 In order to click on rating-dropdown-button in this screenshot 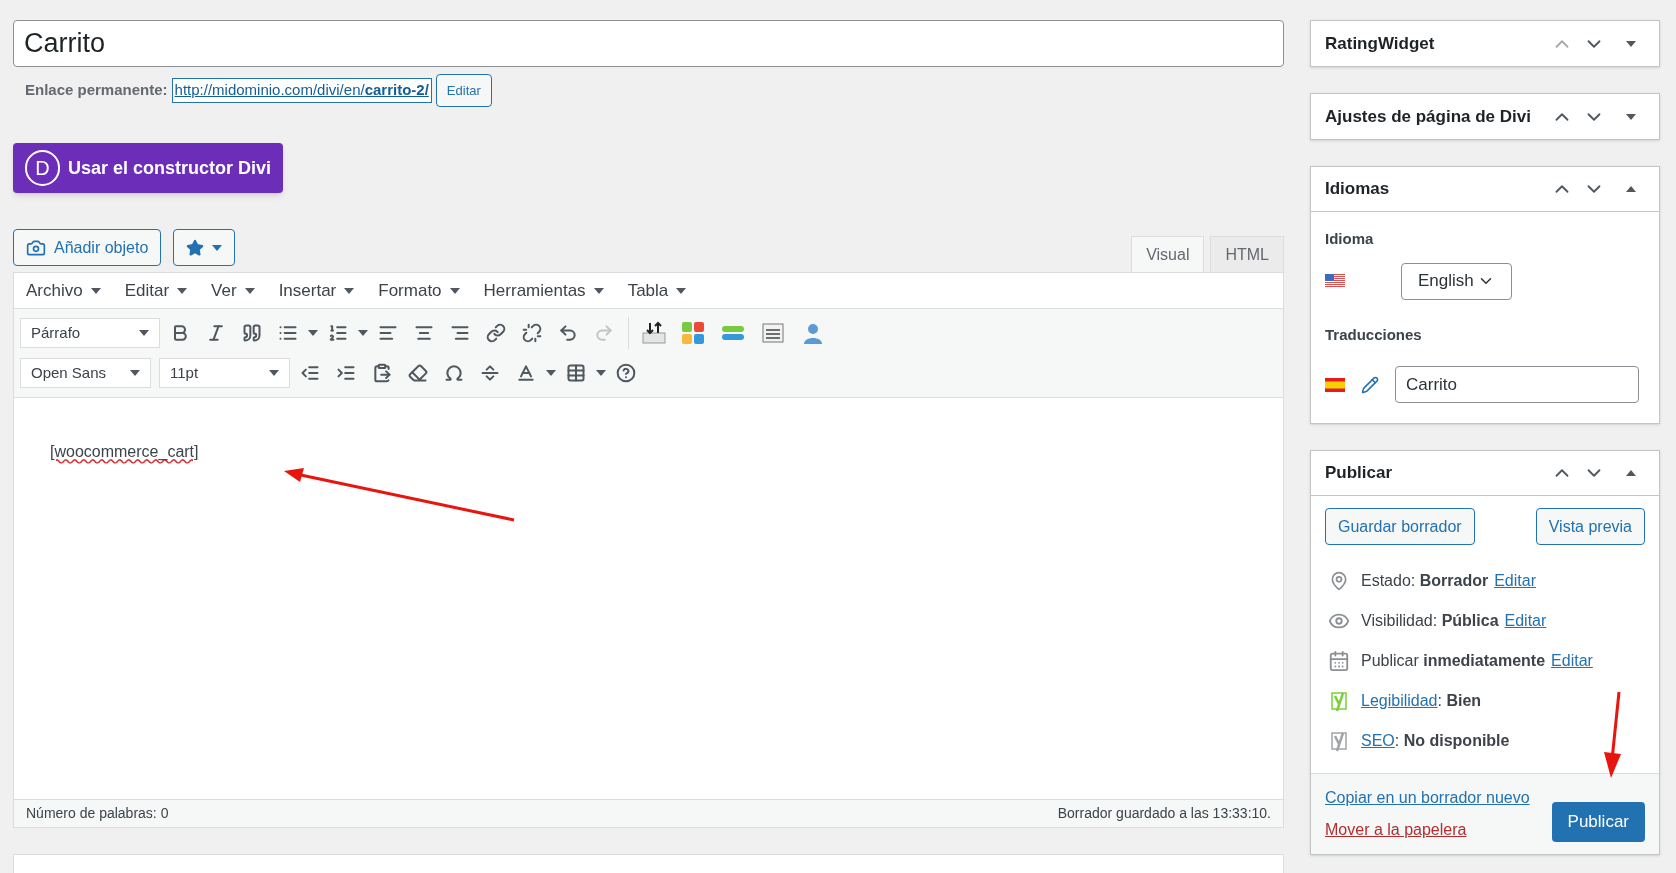, I will do `click(204, 247)`.